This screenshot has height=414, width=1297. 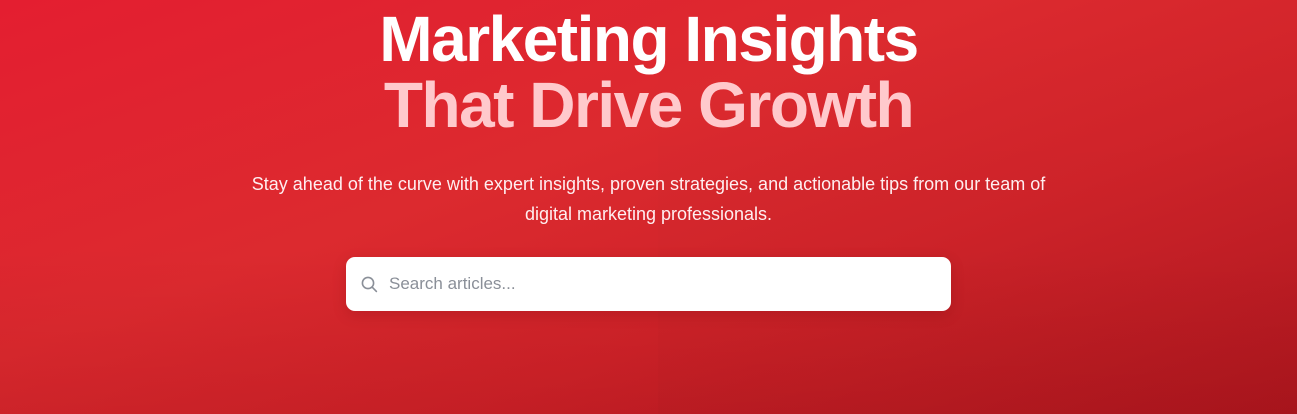 I want to click on hero-headline: Marketing Insights That Drive Growth, so click(x=649, y=72).